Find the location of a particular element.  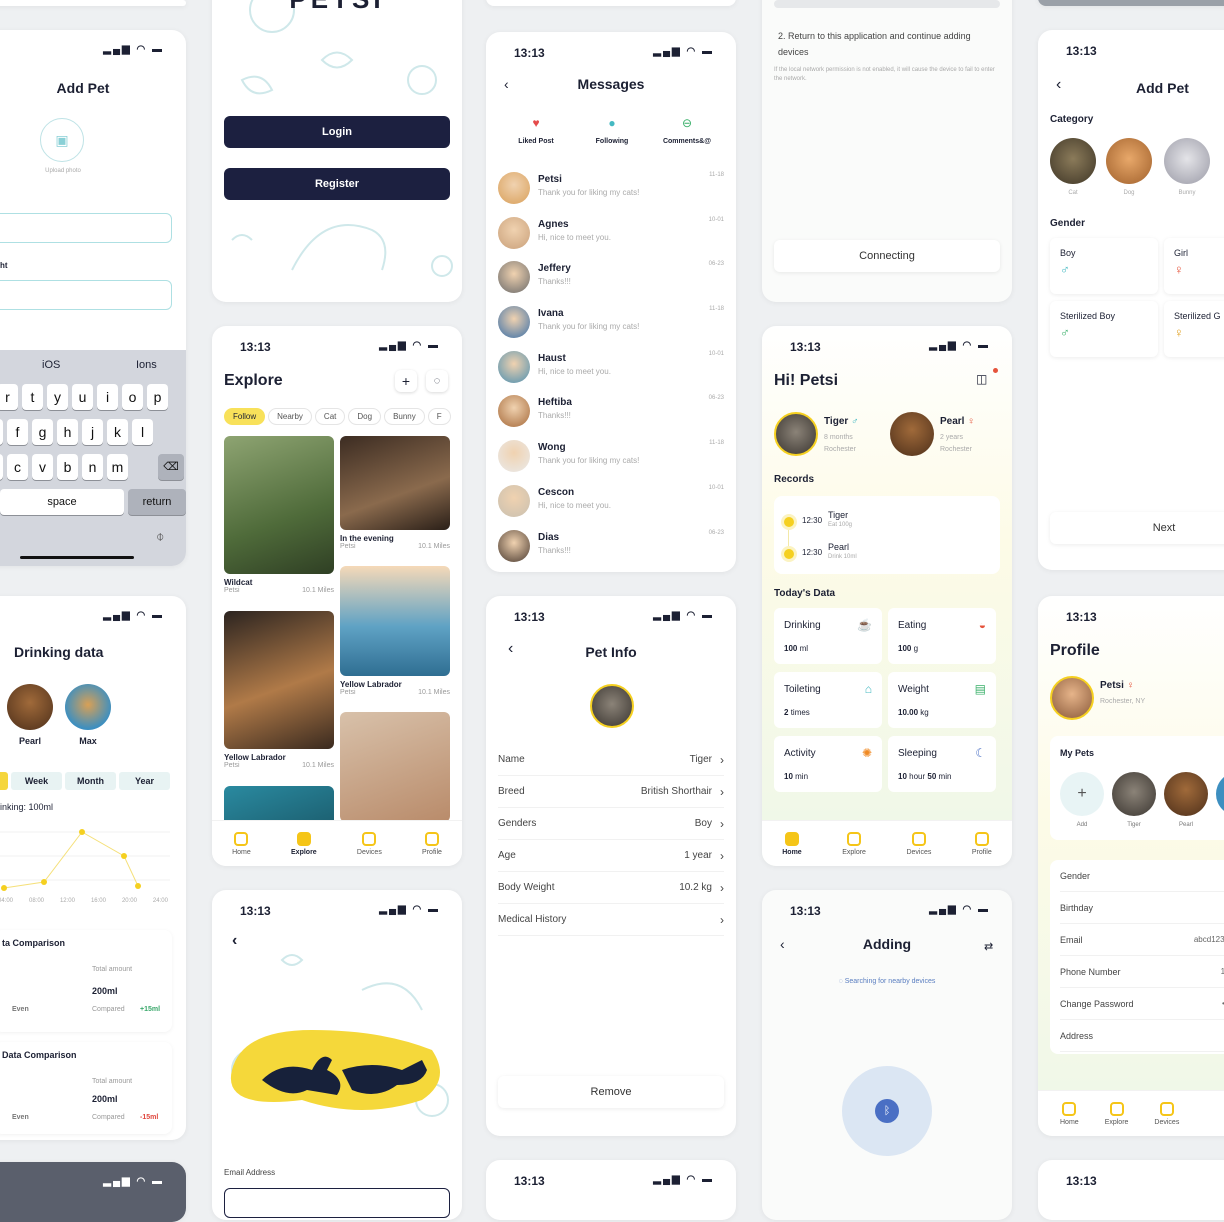

profile-row: Phone Number 123-456 is located at coordinates (1142, 972).